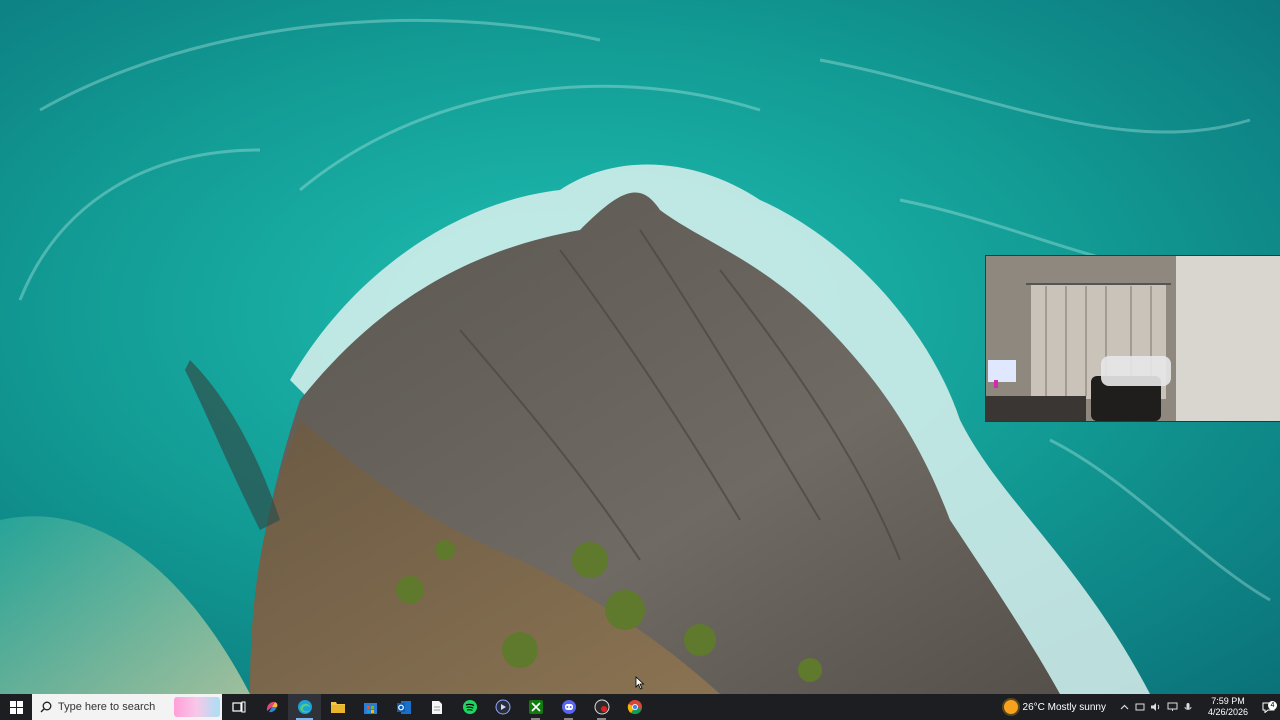 The height and width of the screenshot is (720, 1280). I want to click on file-explorer-button, so click(337, 707).